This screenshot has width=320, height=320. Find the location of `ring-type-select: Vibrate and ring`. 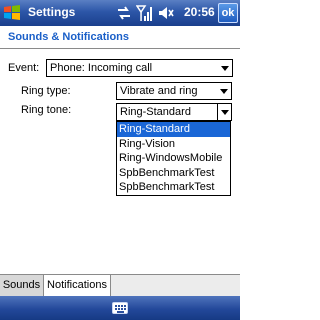

ring-type-select: Vibrate and ring is located at coordinates (174, 91).